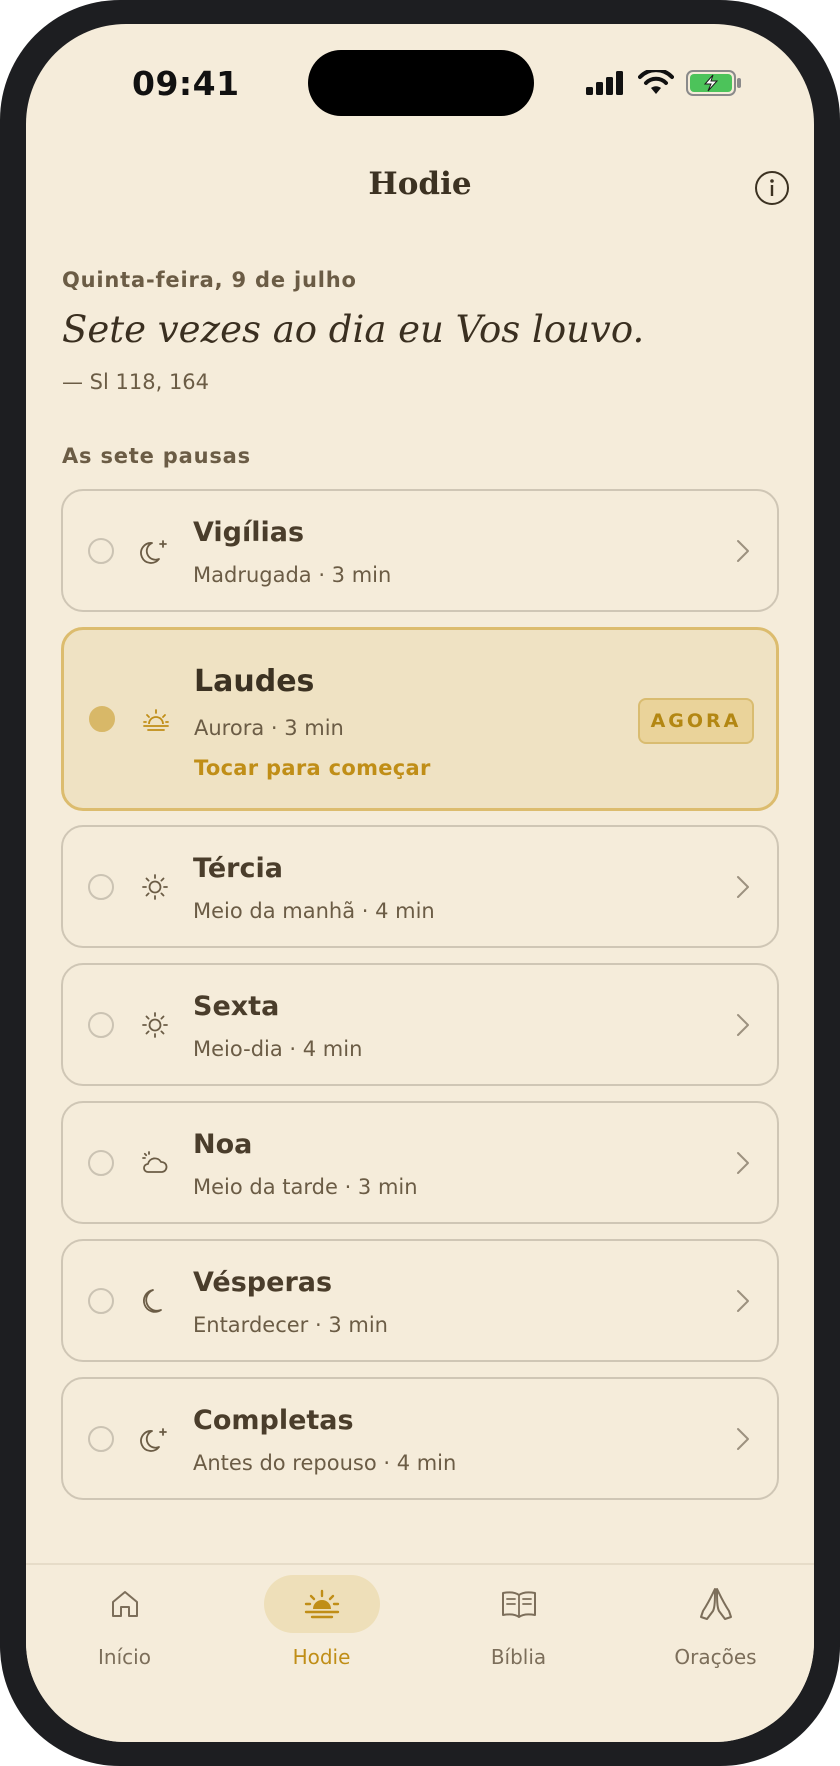  Describe the element at coordinates (420, 184) in the screenshot. I see `page-title: Hodie` at that location.